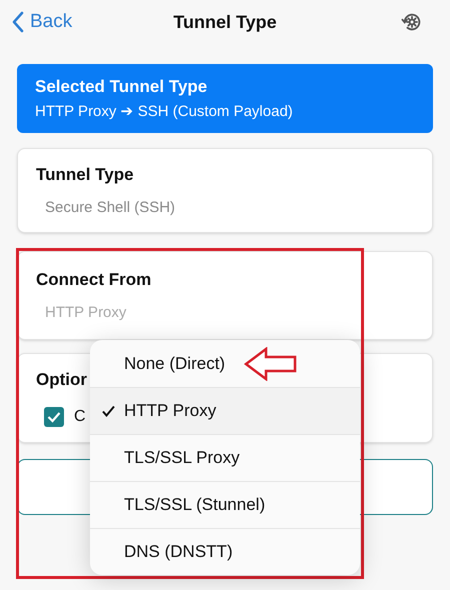 The image size is (450, 590). I want to click on checkbox-label: C, so click(80, 416).